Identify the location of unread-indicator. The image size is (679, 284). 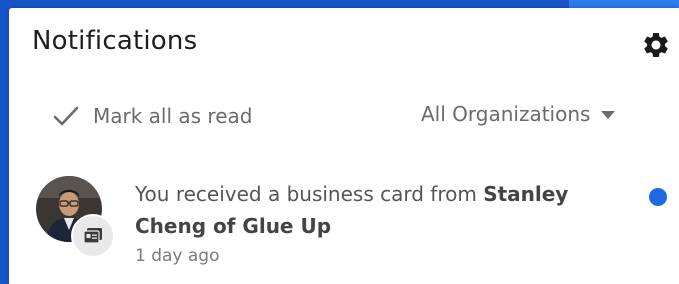
(658, 197).